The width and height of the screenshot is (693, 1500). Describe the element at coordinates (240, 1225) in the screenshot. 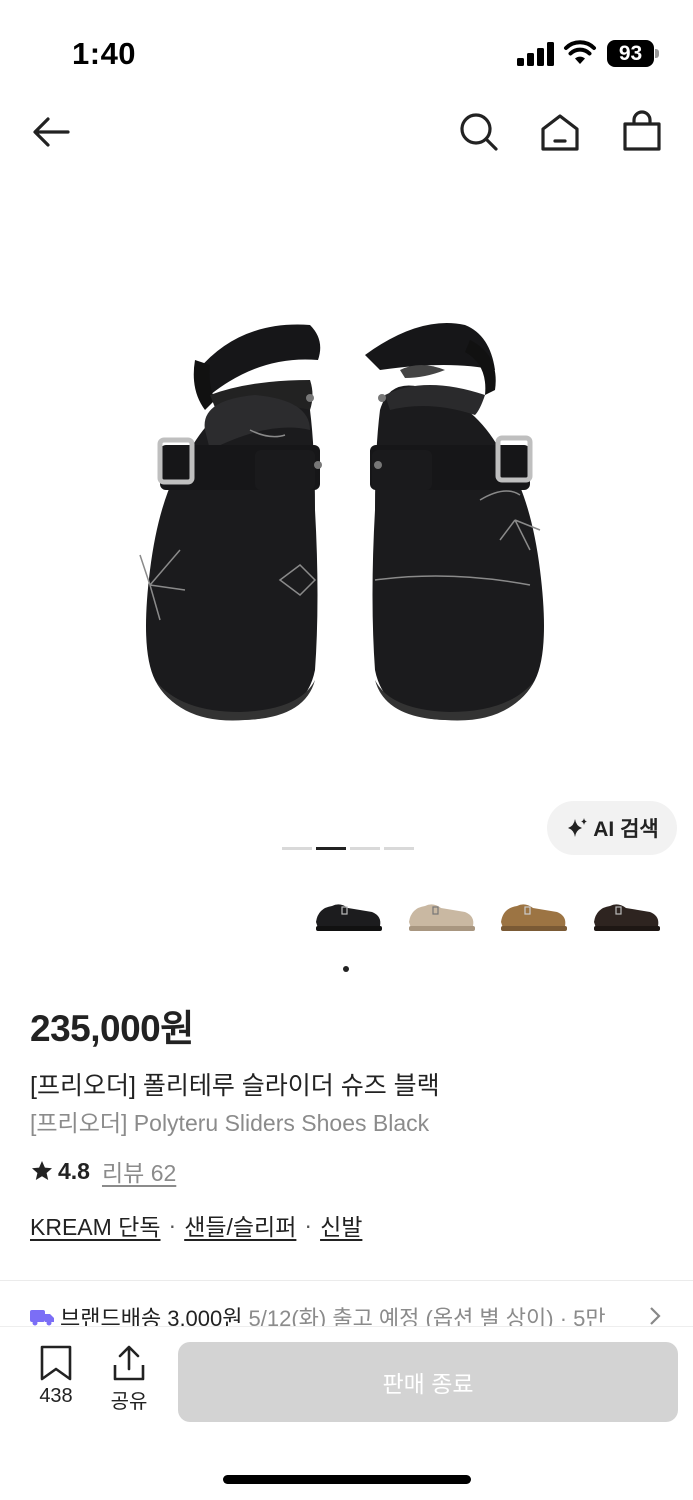

I see `tag-sandals-slippers: 샌들/슬리퍼` at that location.